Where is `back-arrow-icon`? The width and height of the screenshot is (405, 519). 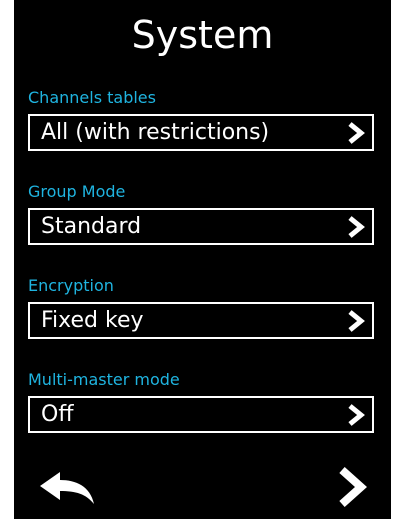 back-arrow-icon is located at coordinates (67, 488).